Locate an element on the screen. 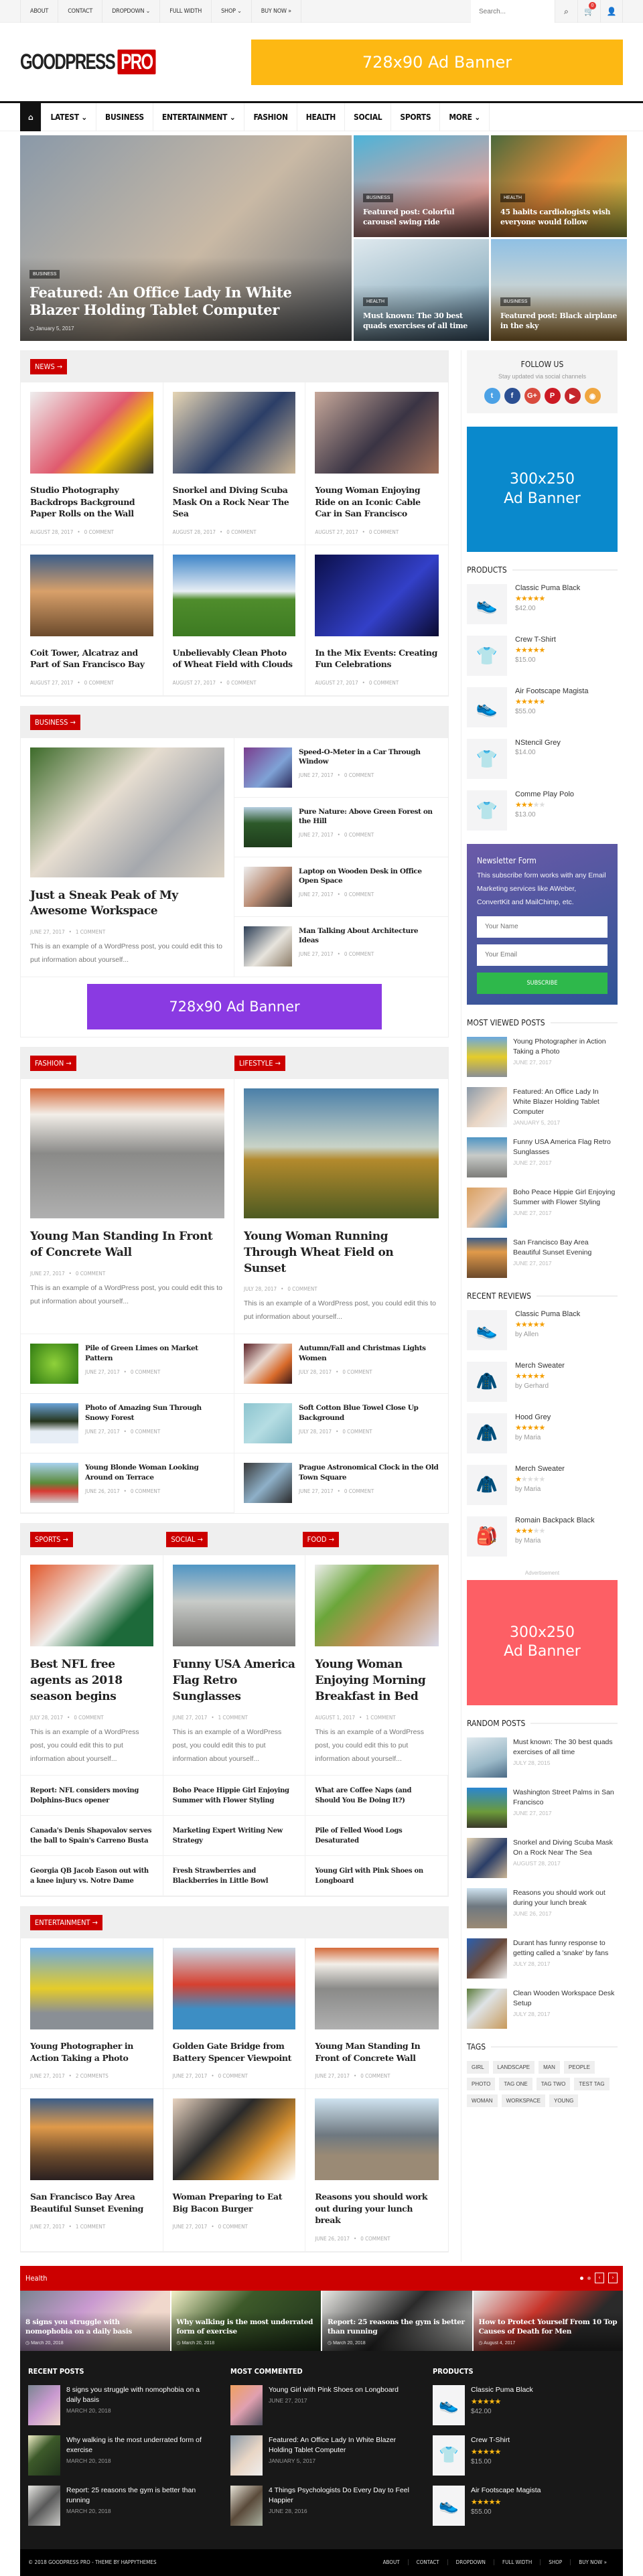 The width and height of the screenshot is (643, 2576). nav-more: More ⌄ is located at coordinates (465, 117).